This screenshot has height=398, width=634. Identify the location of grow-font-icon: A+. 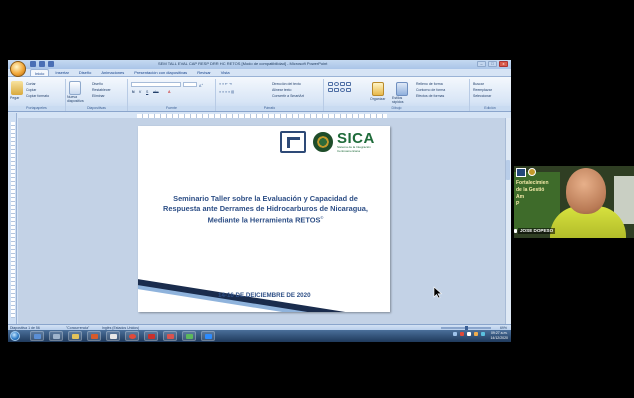
(201, 85).